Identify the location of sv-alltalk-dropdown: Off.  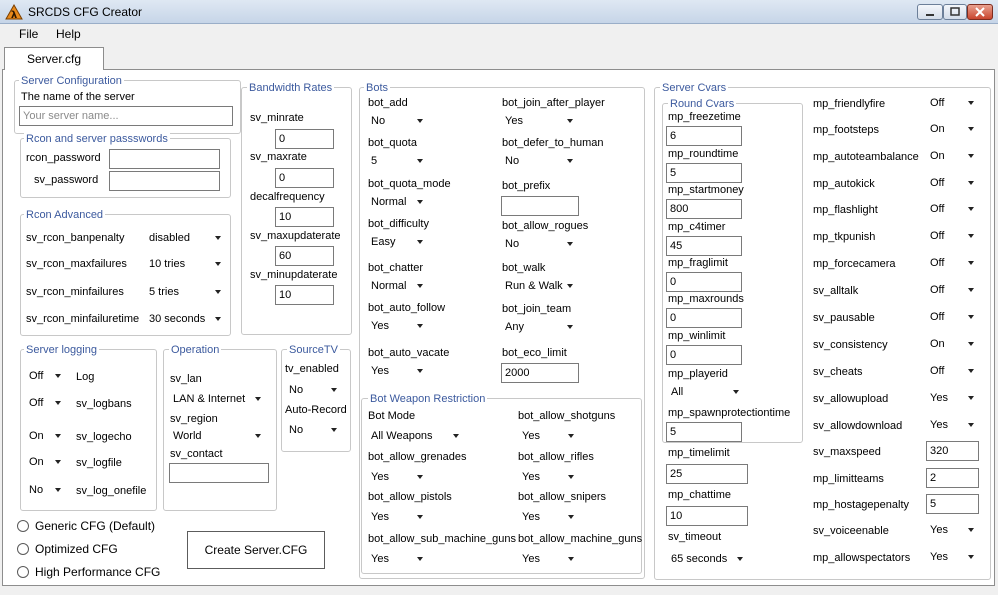
(953, 290).